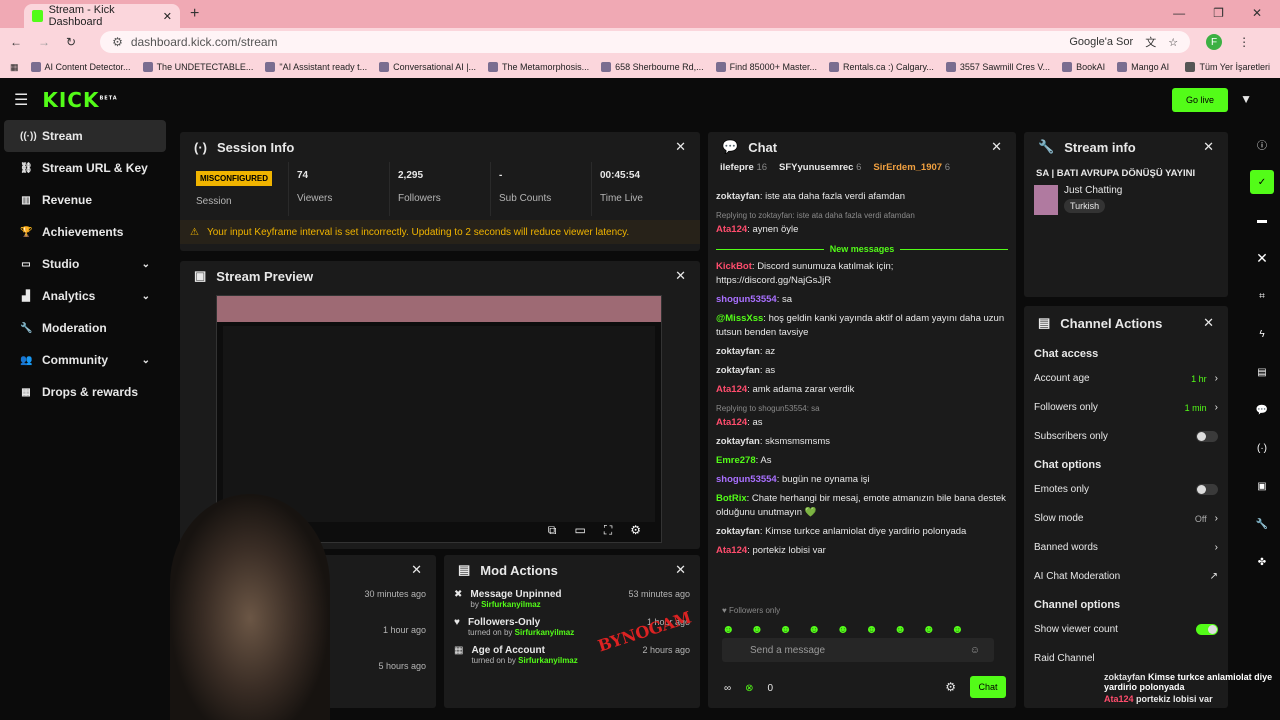 The width and height of the screenshot is (1280, 720). What do you see at coordinates (1246, 99) in the screenshot?
I see `user-menu-icon: ▼` at bounding box center [1246, 99].